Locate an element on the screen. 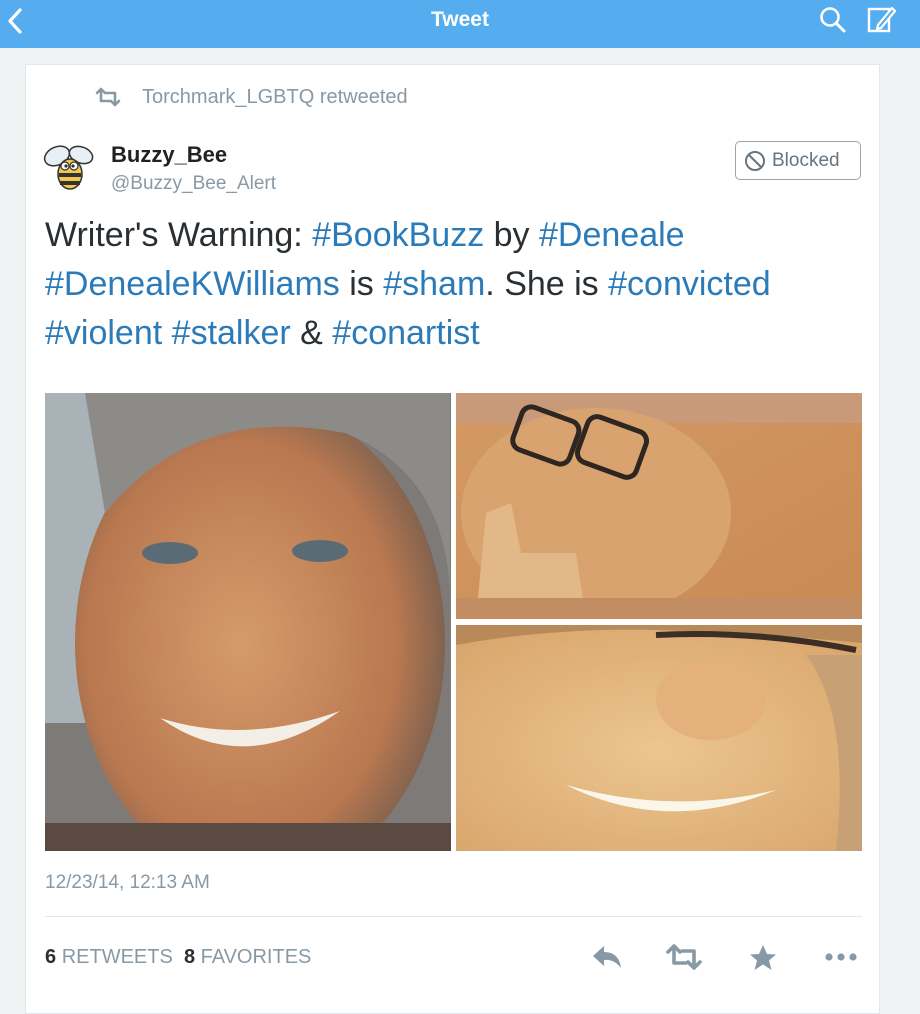  avatar is located at coordinates (69, 167).